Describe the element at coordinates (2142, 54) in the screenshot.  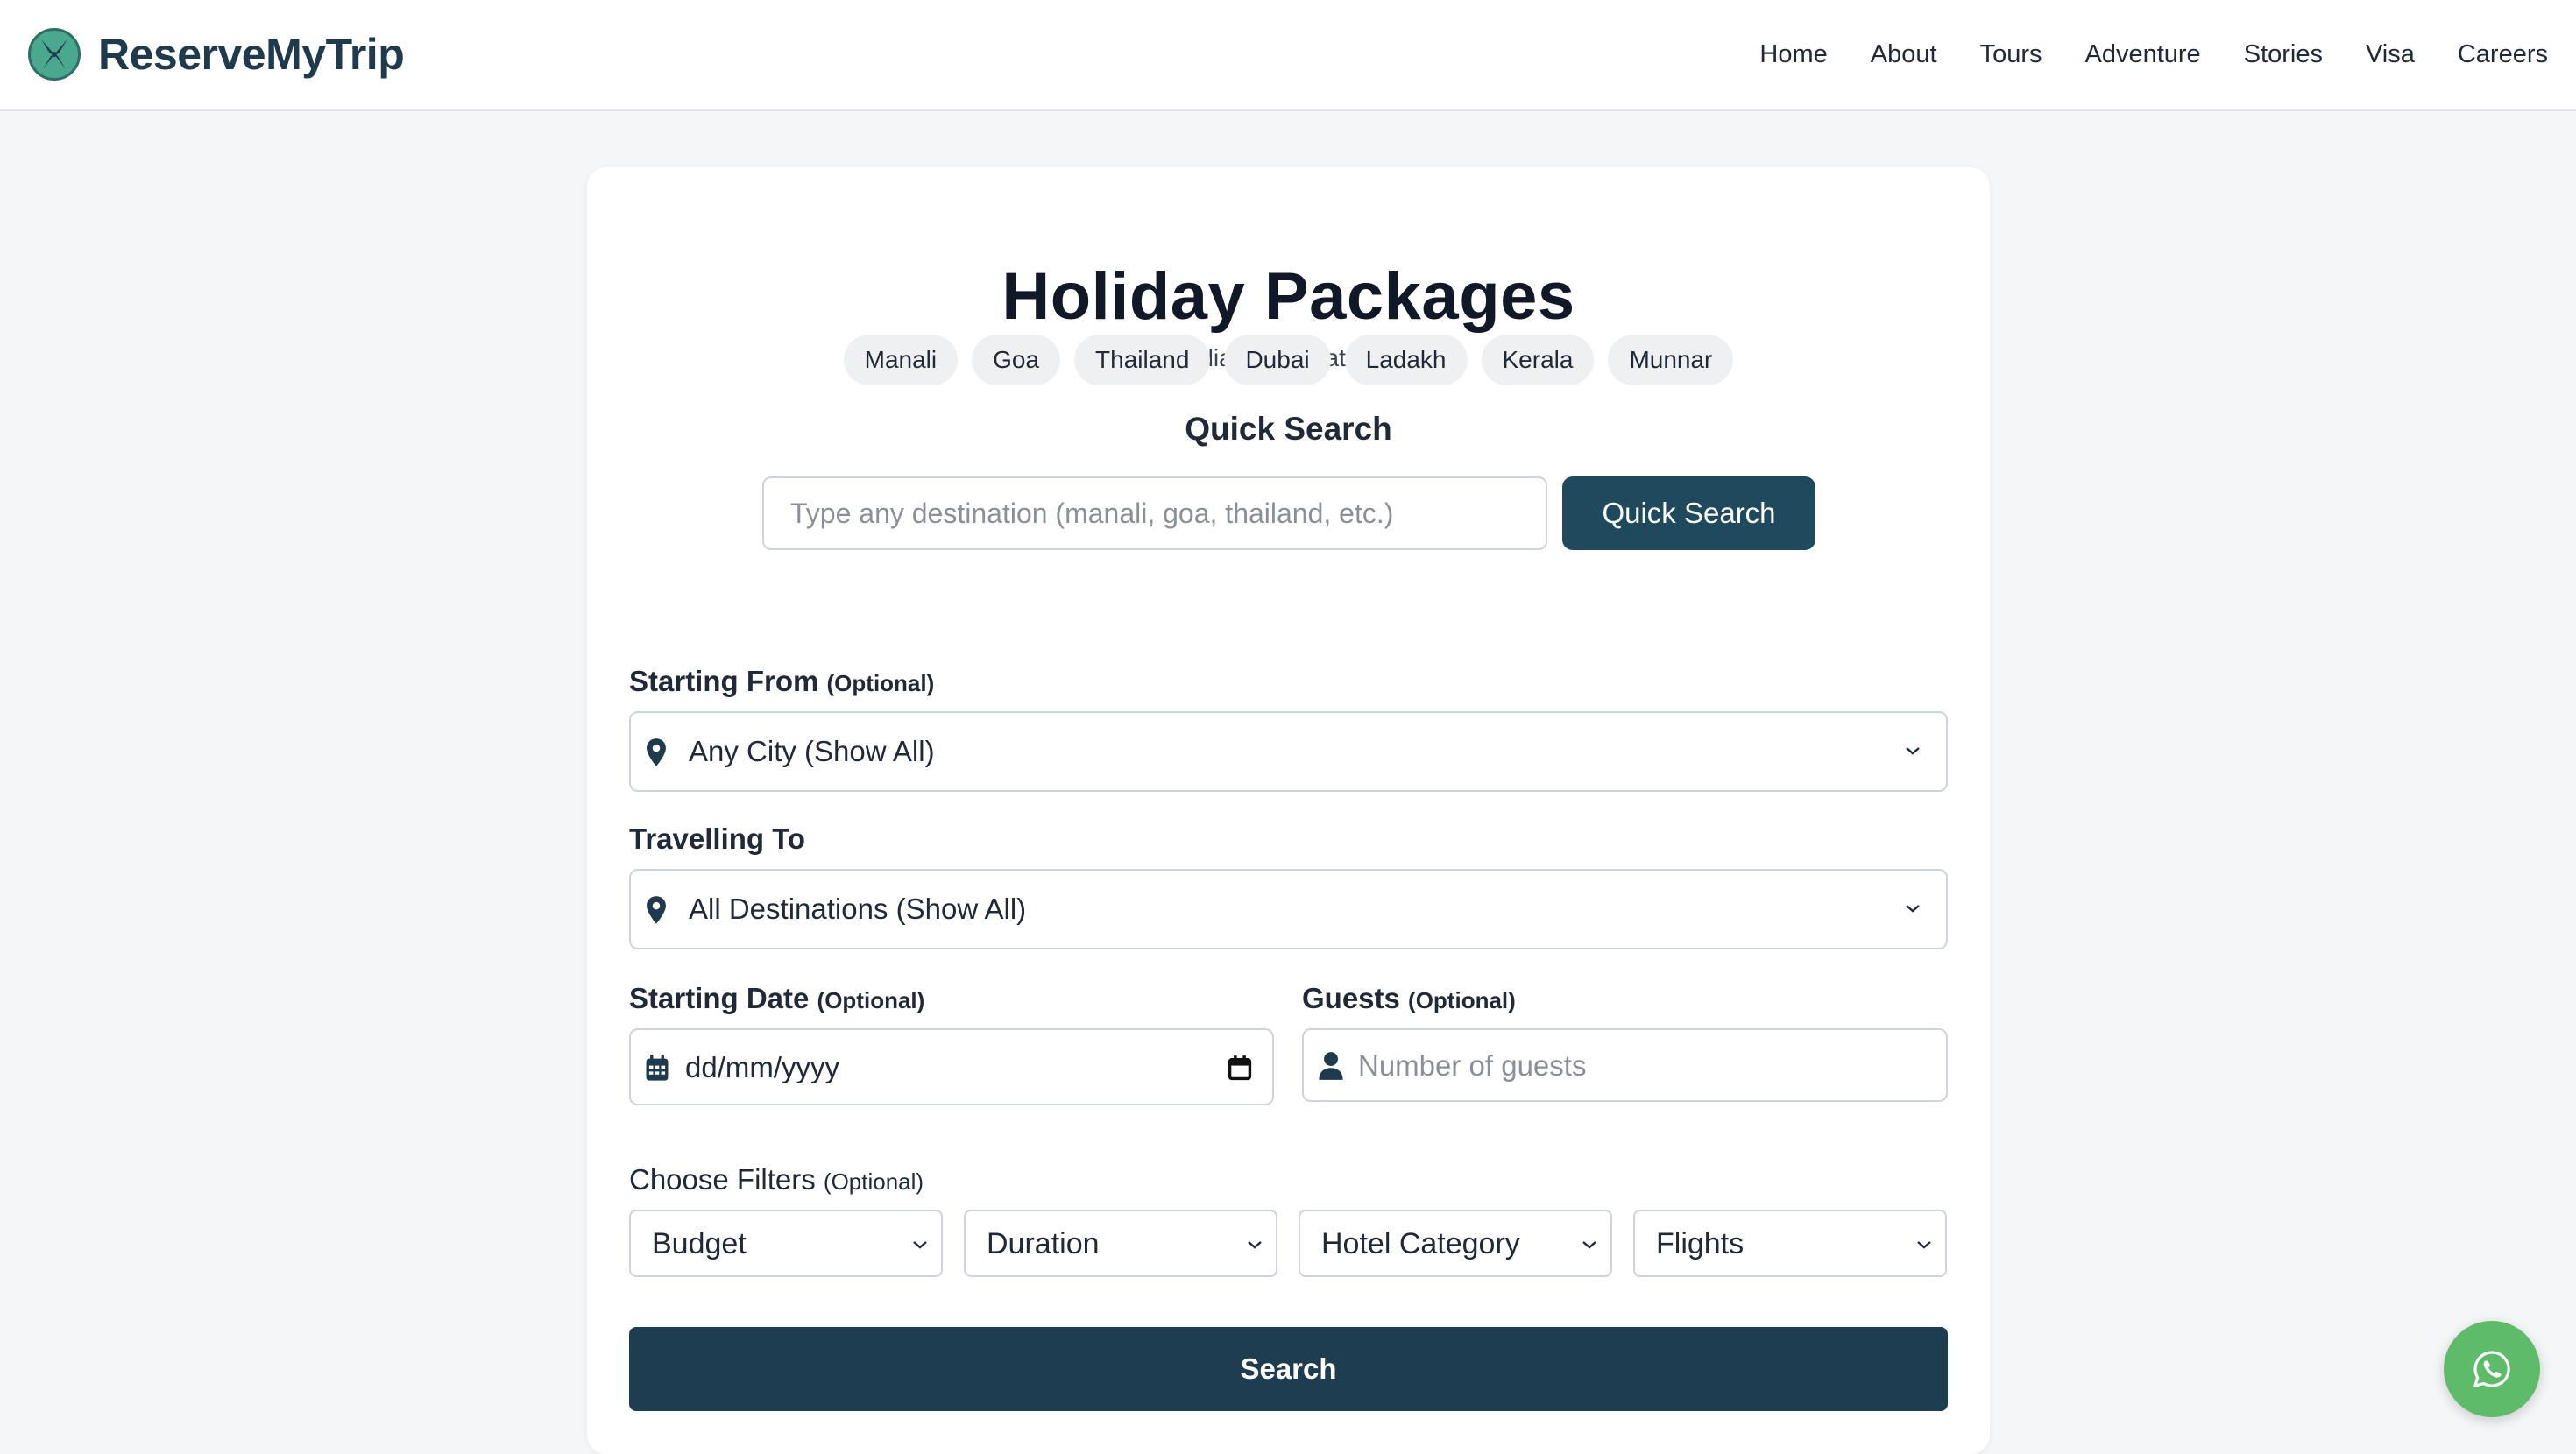
I see `nav-adventure: Adventure` at that location.